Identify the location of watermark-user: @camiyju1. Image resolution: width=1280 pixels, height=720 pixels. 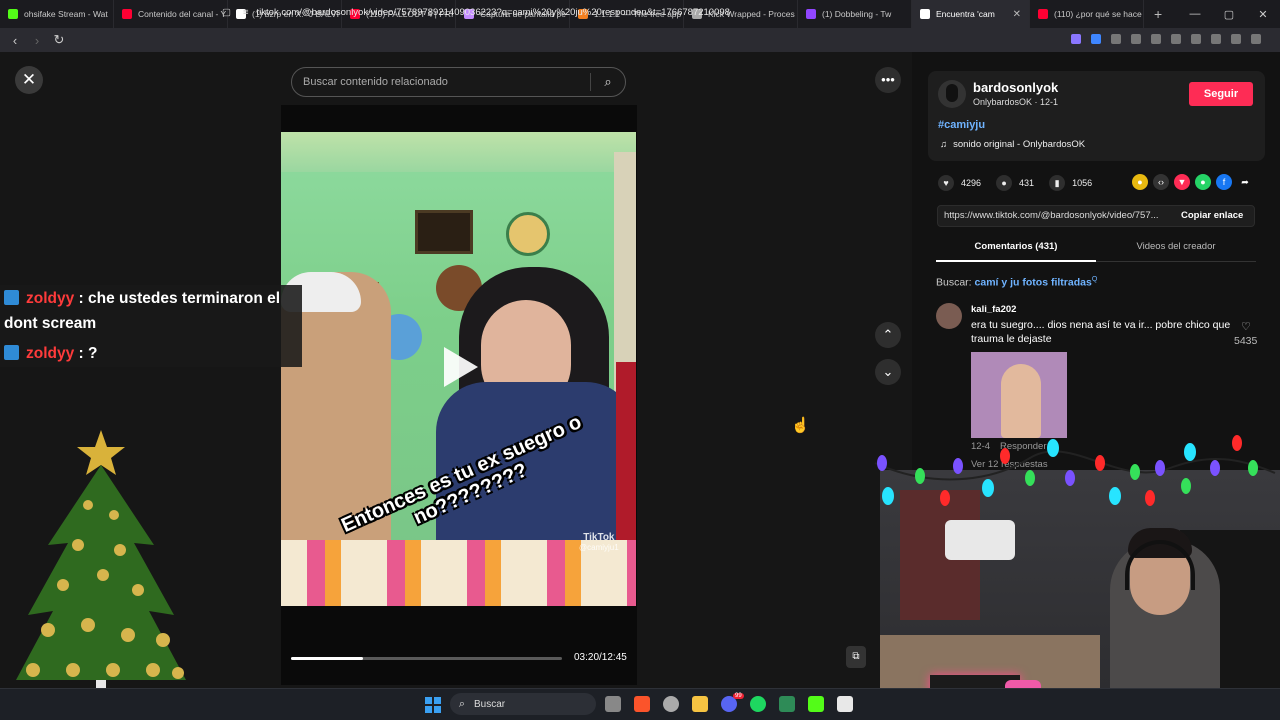
(599, 547).